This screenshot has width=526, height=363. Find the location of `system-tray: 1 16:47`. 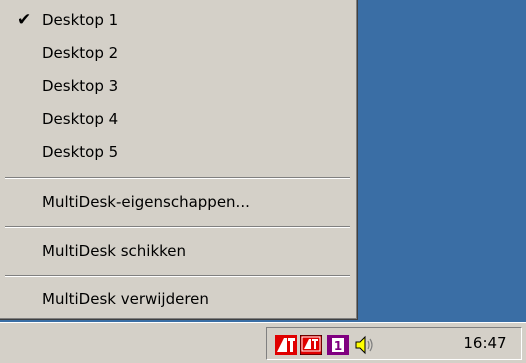

system-tray: 1 16:47 is located at coordinates (394, 343).